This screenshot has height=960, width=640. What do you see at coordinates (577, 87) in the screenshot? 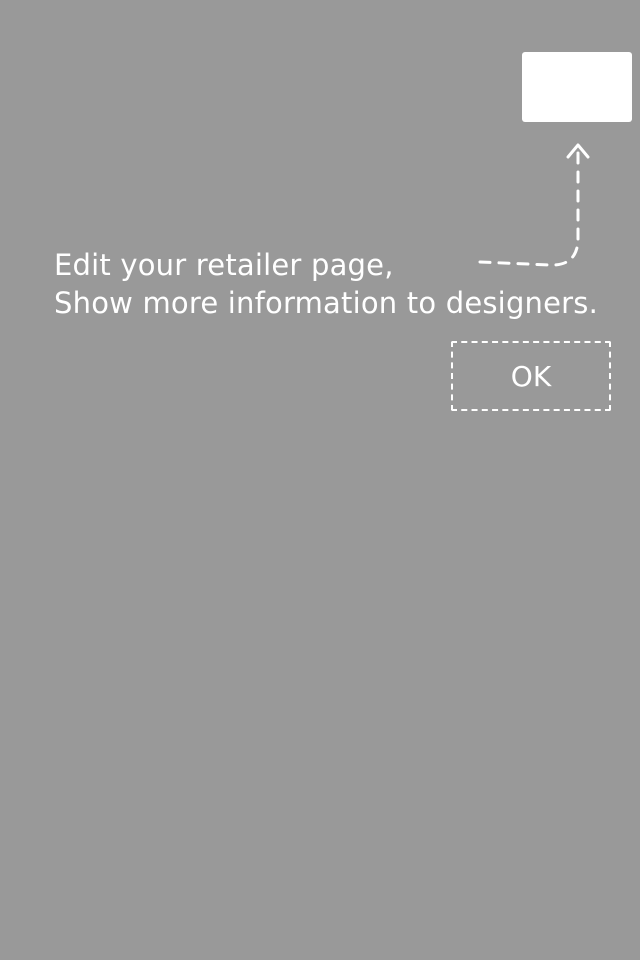
I see `highlighted-target` at bounding box center [577, 87].